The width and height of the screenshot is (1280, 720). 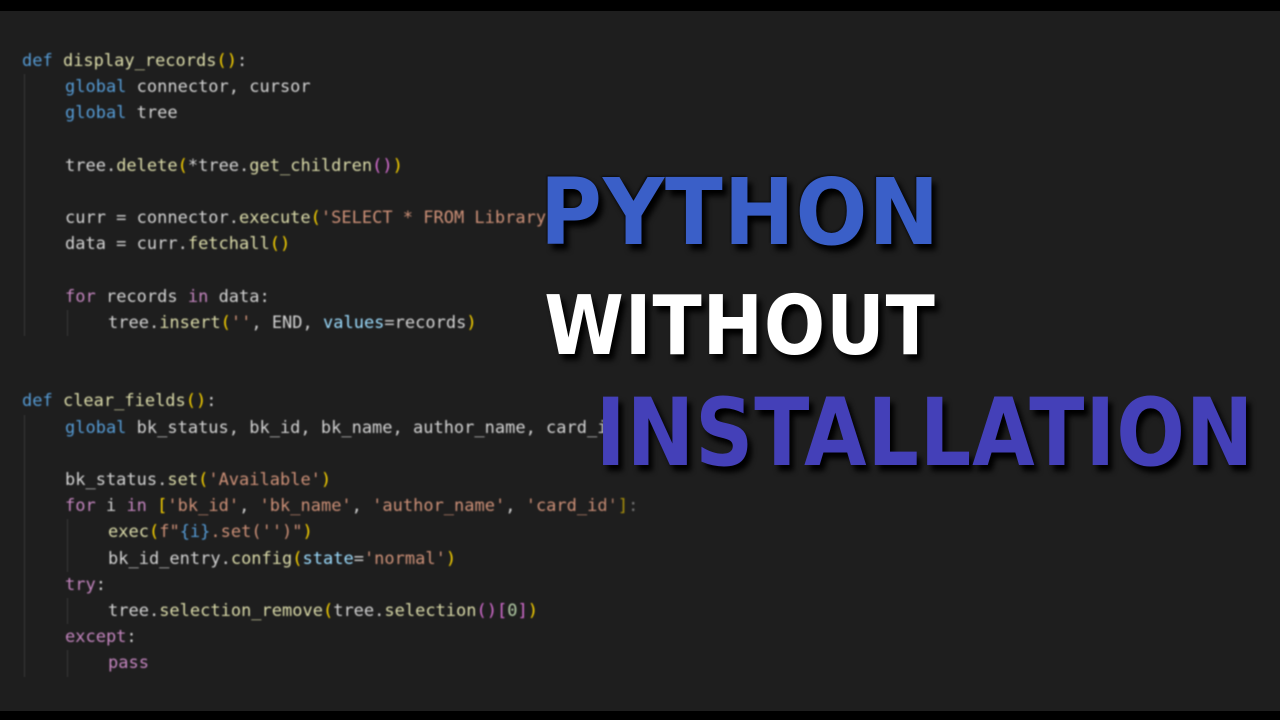 What do you see at coordinates (430, 610) in the screenshot?
I see `code-token: selection` at bounding box center [430, 610].